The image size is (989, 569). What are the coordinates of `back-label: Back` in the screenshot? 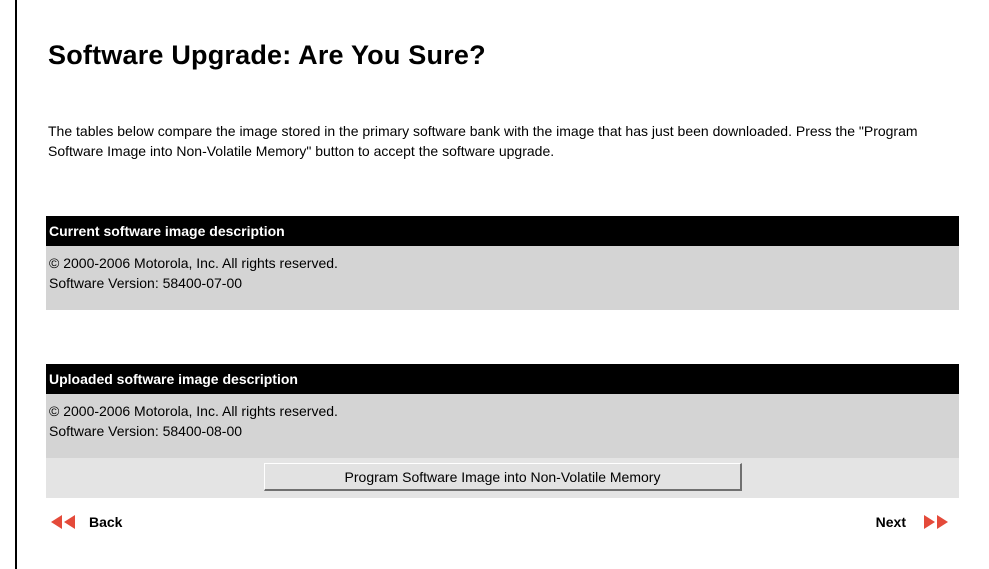 It's located at (106, 522).